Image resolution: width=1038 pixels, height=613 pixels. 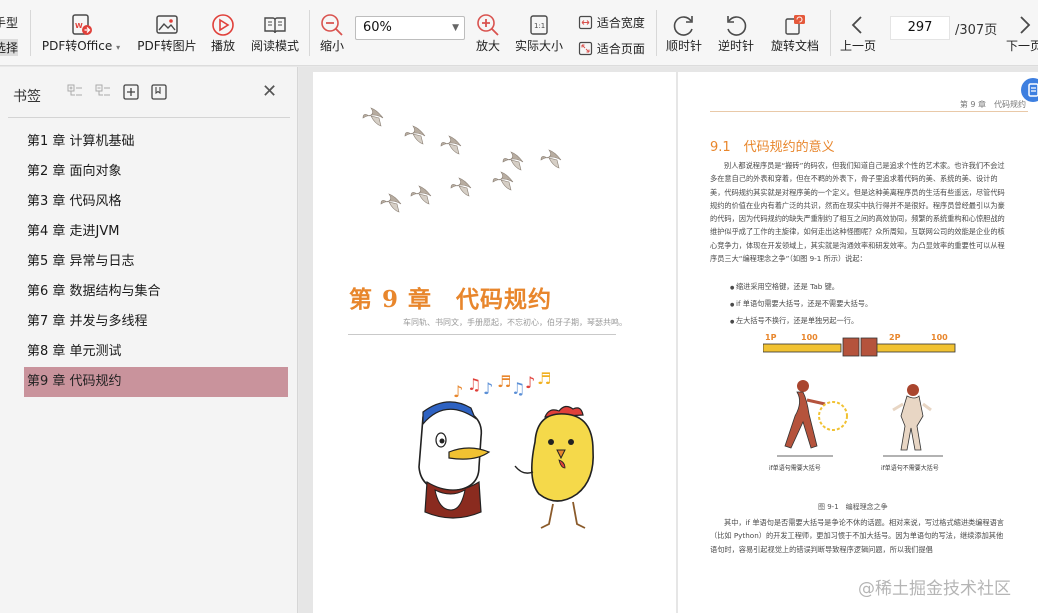 I want to click on pdf-to-office-button: W PDF转Office ▾, so click(x=81, y=33).